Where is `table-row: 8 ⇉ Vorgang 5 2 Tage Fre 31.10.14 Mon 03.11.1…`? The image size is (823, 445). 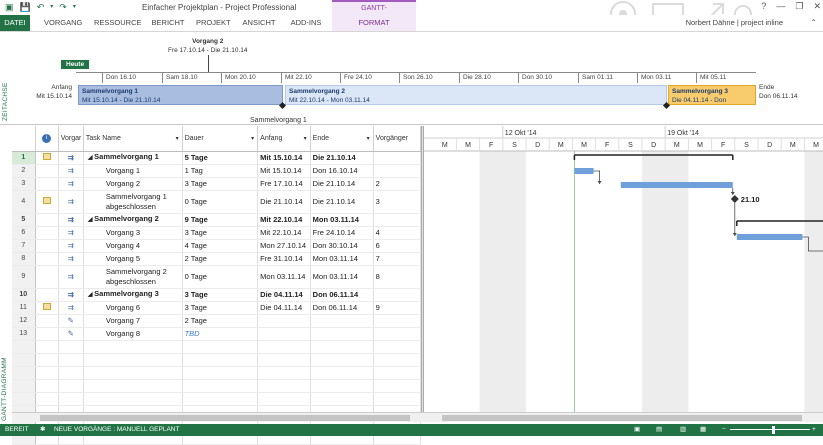 table-row: 8 ⇉ Vorgang 5 2 Tage Fre 31.10.14 Mon 03.11.1… is located at coordinates (217, 259).